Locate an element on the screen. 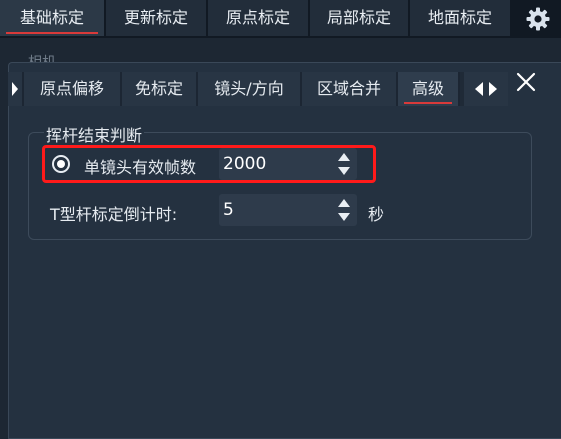 The image size is (561, 439). t-rod-countdown-value: 5 is located at coordinates (228, 210).